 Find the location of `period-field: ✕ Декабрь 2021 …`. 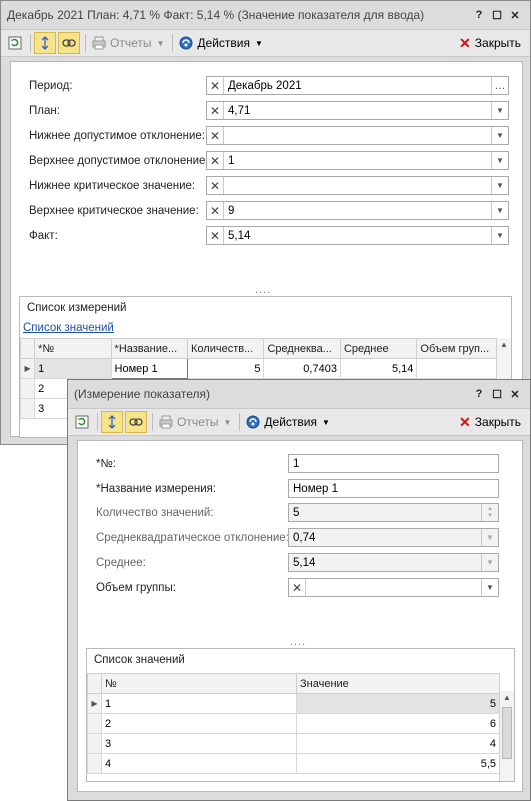

period-field: ✕ Декабрь 2021 … is located at coordinates (357, 85).